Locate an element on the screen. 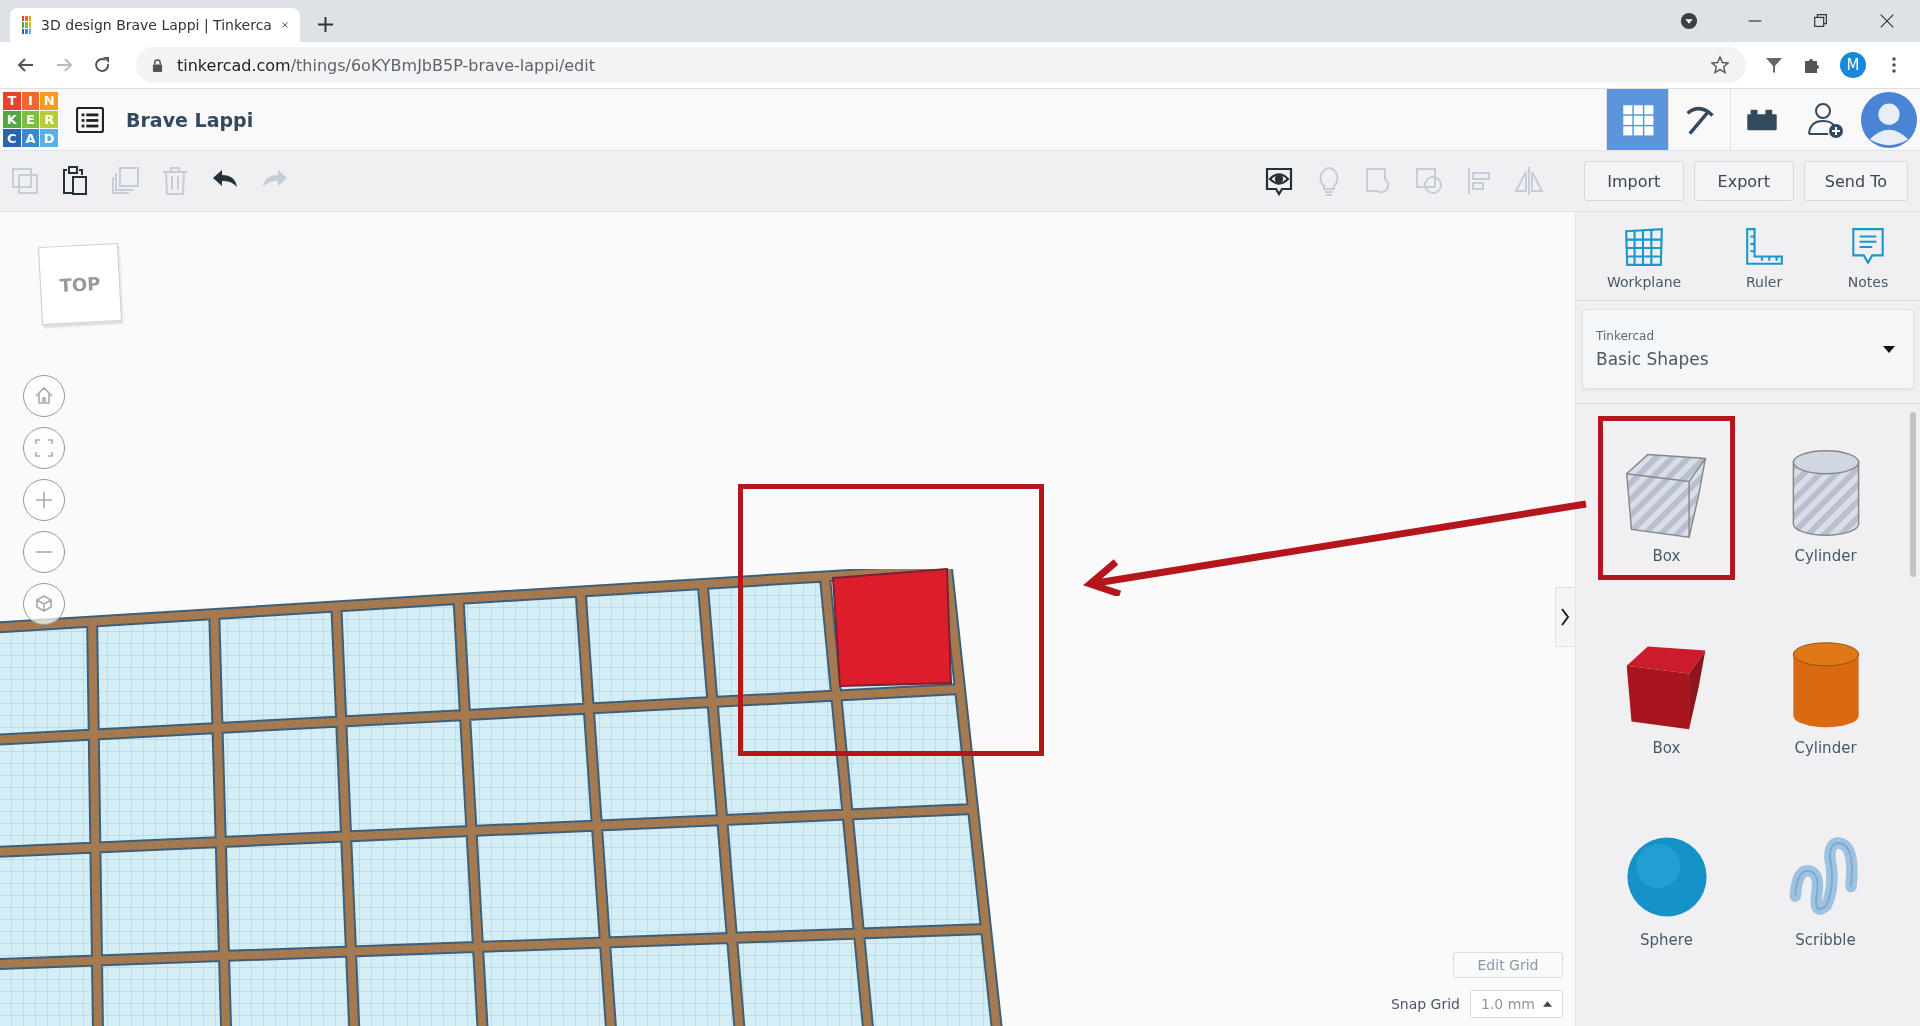 This screenshot has height=1026, width=1920. fit-view-icon is located at coordinates (44, 448).